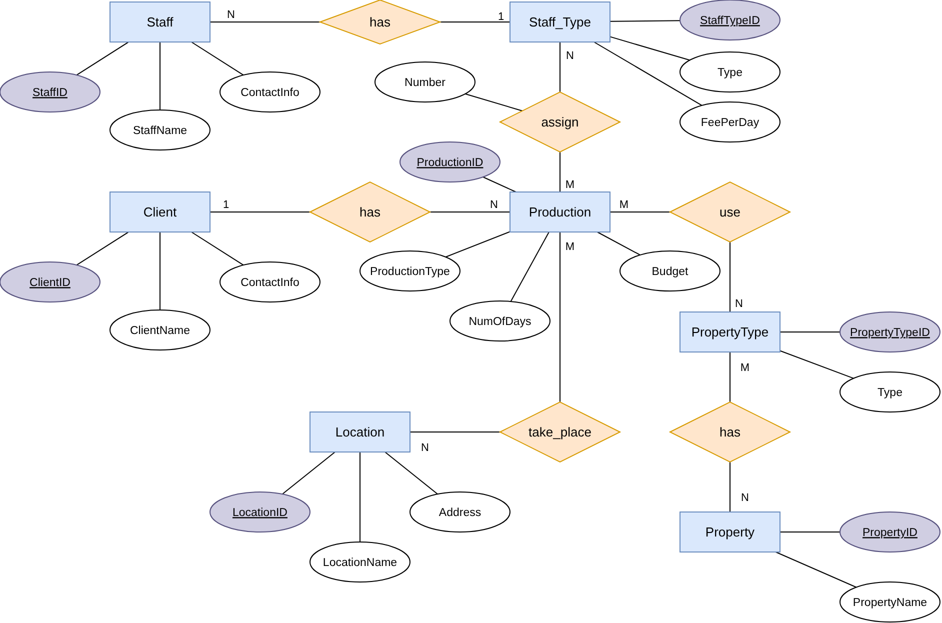 This screenshot has width=942, height=623. What do you see at coordinates (425, 83) in the screenshot?
I see `attribute-name: Number` at bounding box center [425, 83].